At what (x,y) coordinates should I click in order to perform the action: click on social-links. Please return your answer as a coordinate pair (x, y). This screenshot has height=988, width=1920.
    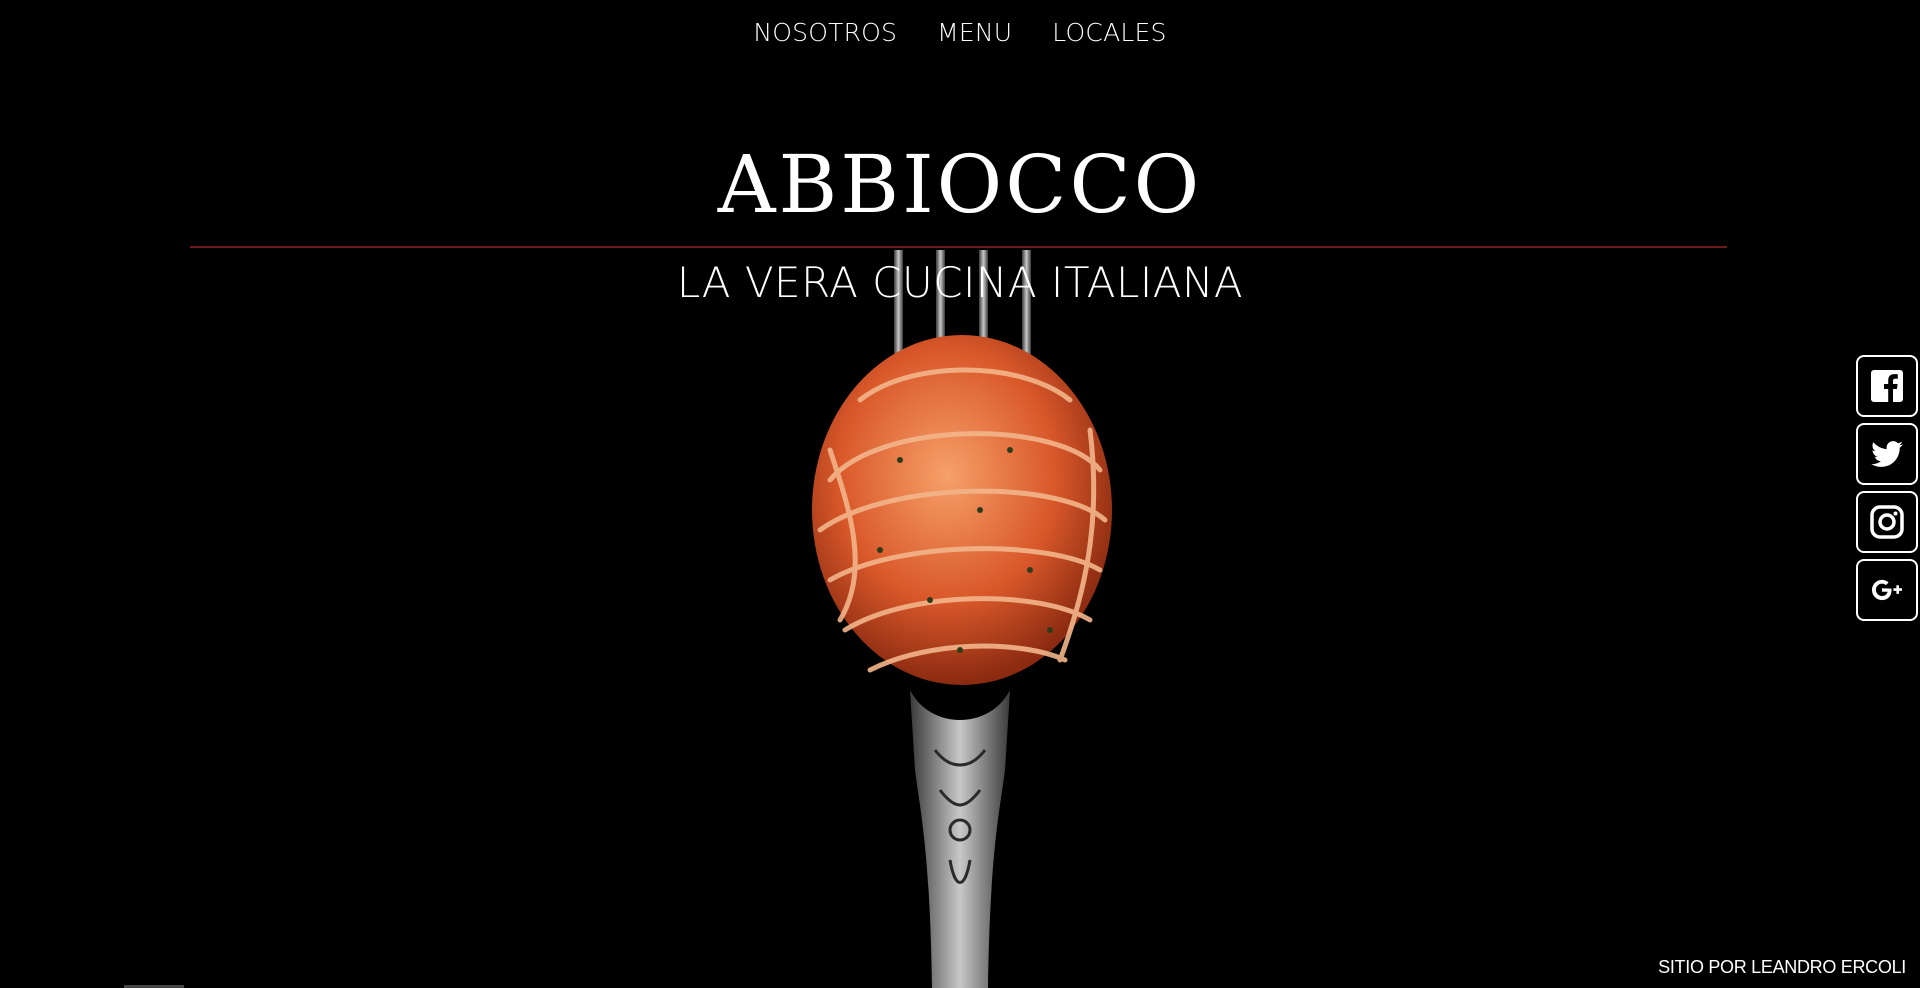
    Looking at the image, I should click on (1887, 488).